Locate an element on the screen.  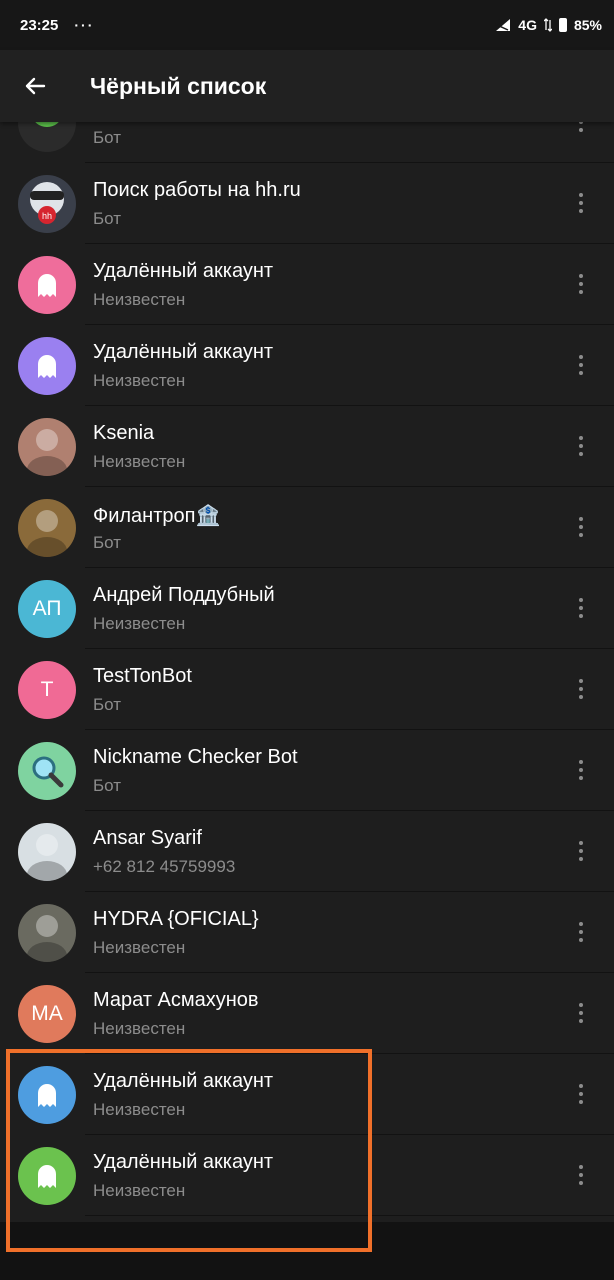
list-item: T TestTonBot Бот is located at coordinates (307, 689).